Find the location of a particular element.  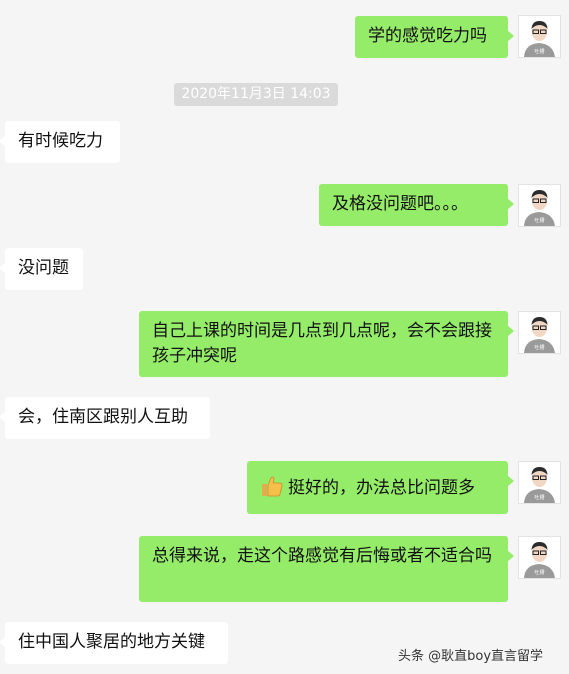

timestamp: 2020年11月3日 14:03 is located at coordinates (256, 94).